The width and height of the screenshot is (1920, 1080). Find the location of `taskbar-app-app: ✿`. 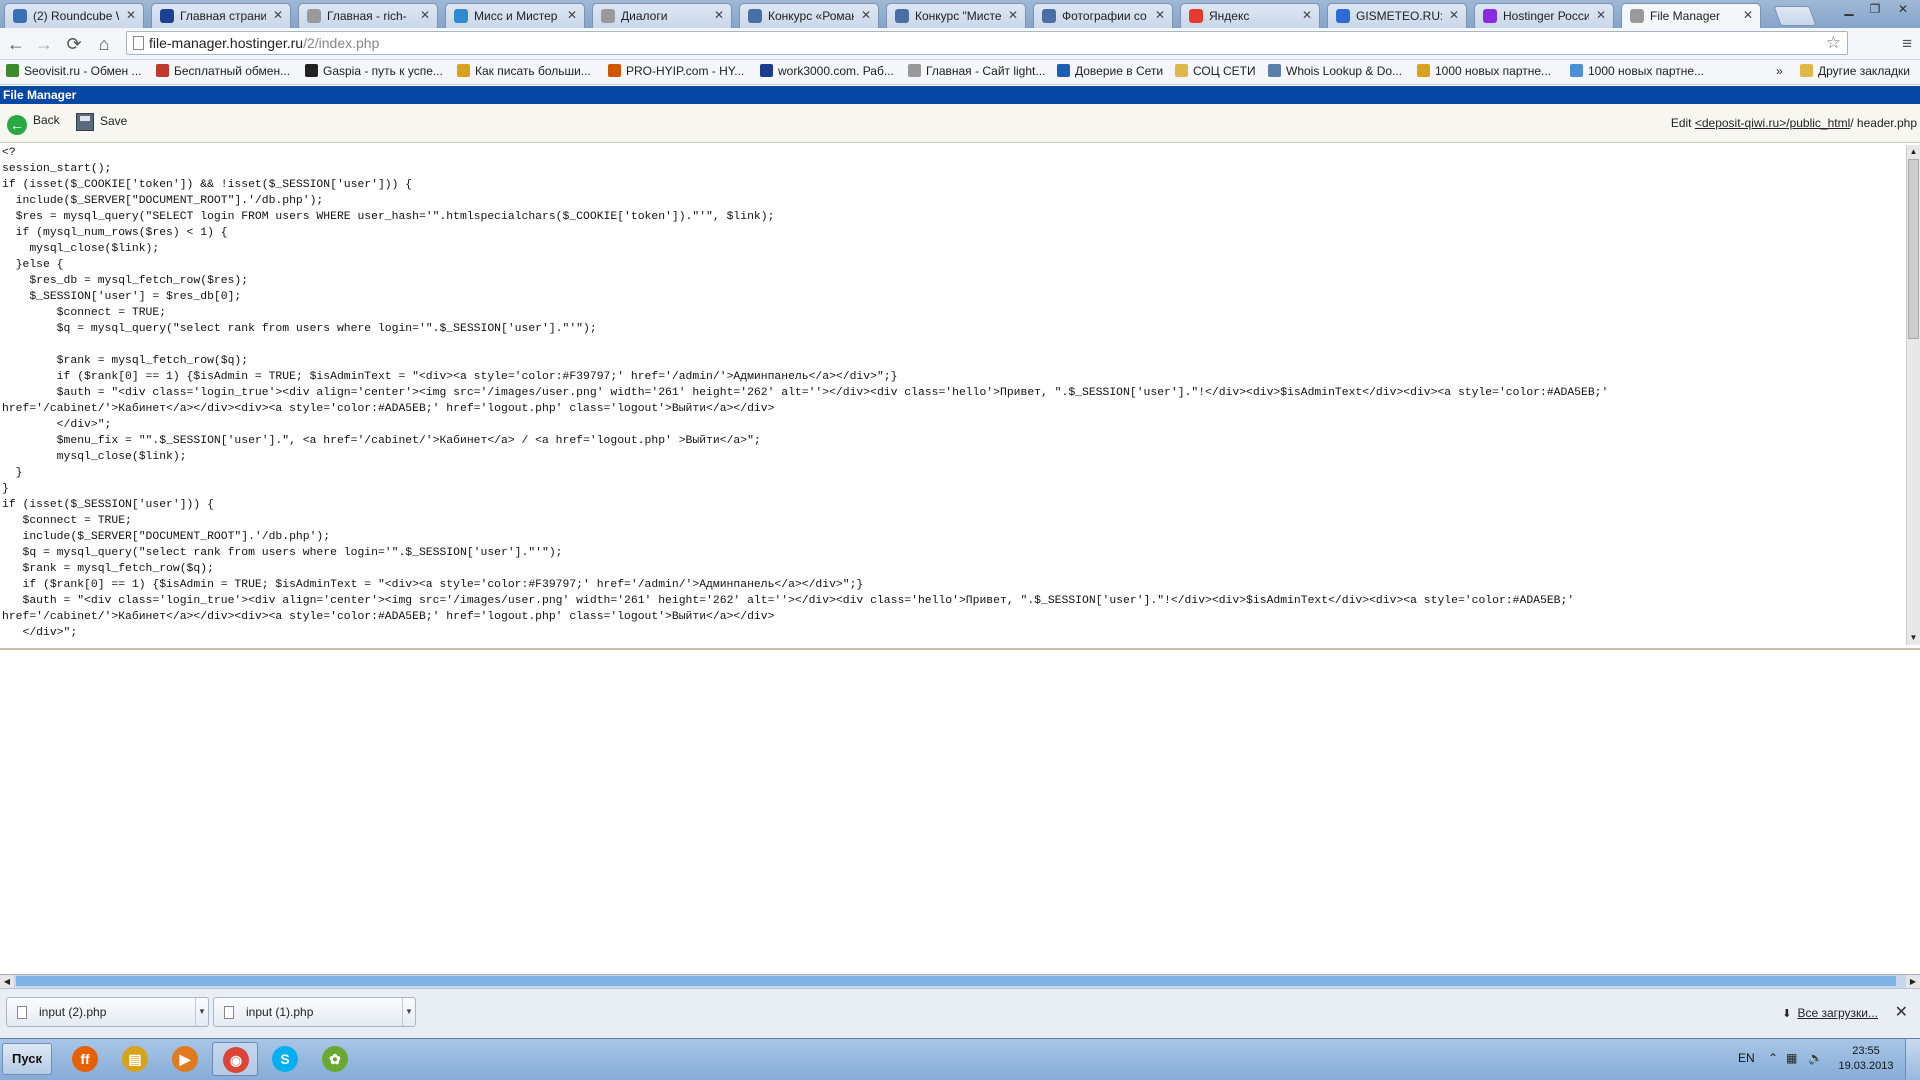

taskbar-app-app: ✿ is located at coordinates (335, 1059).